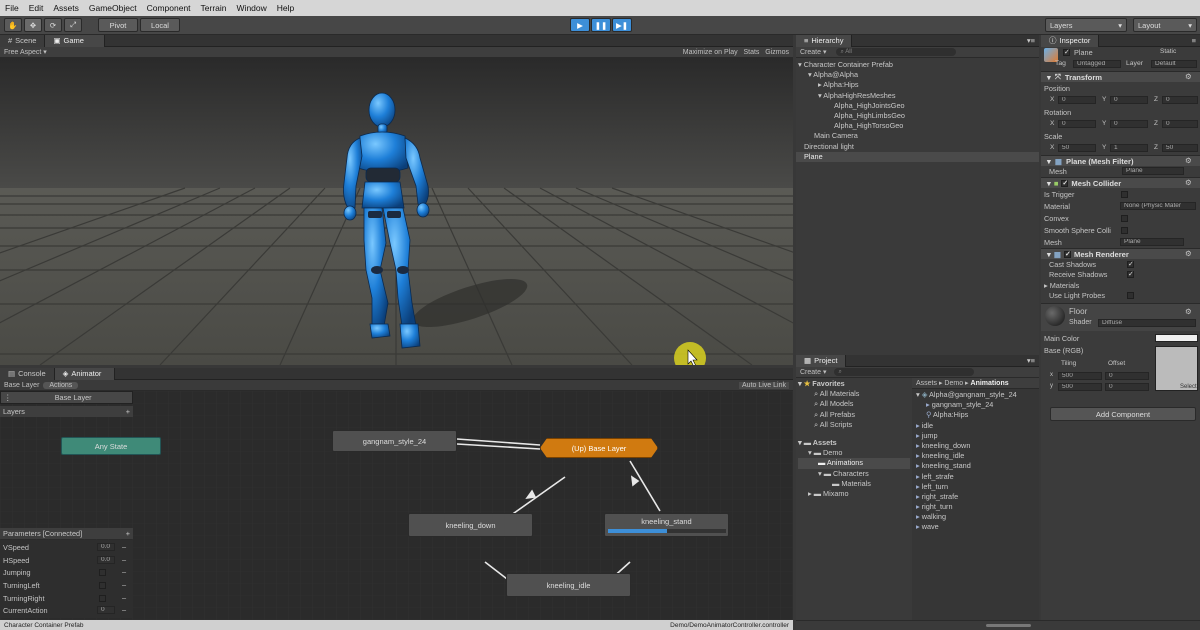 The image size is (1200, 630). I want to click on rotation-y-field: 0, so click(1129, 124).